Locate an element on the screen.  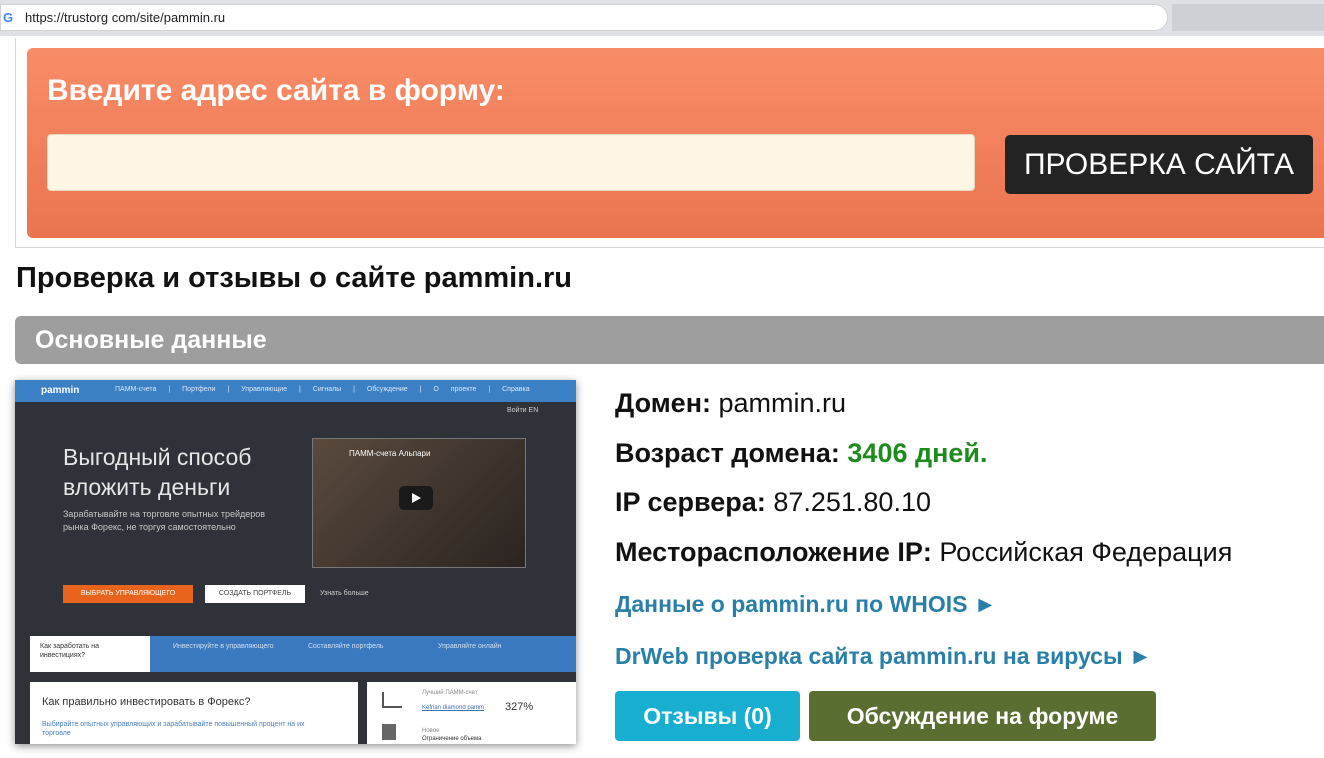
domain-age-label: Возраст домена: is located at coordinates (727, 453).